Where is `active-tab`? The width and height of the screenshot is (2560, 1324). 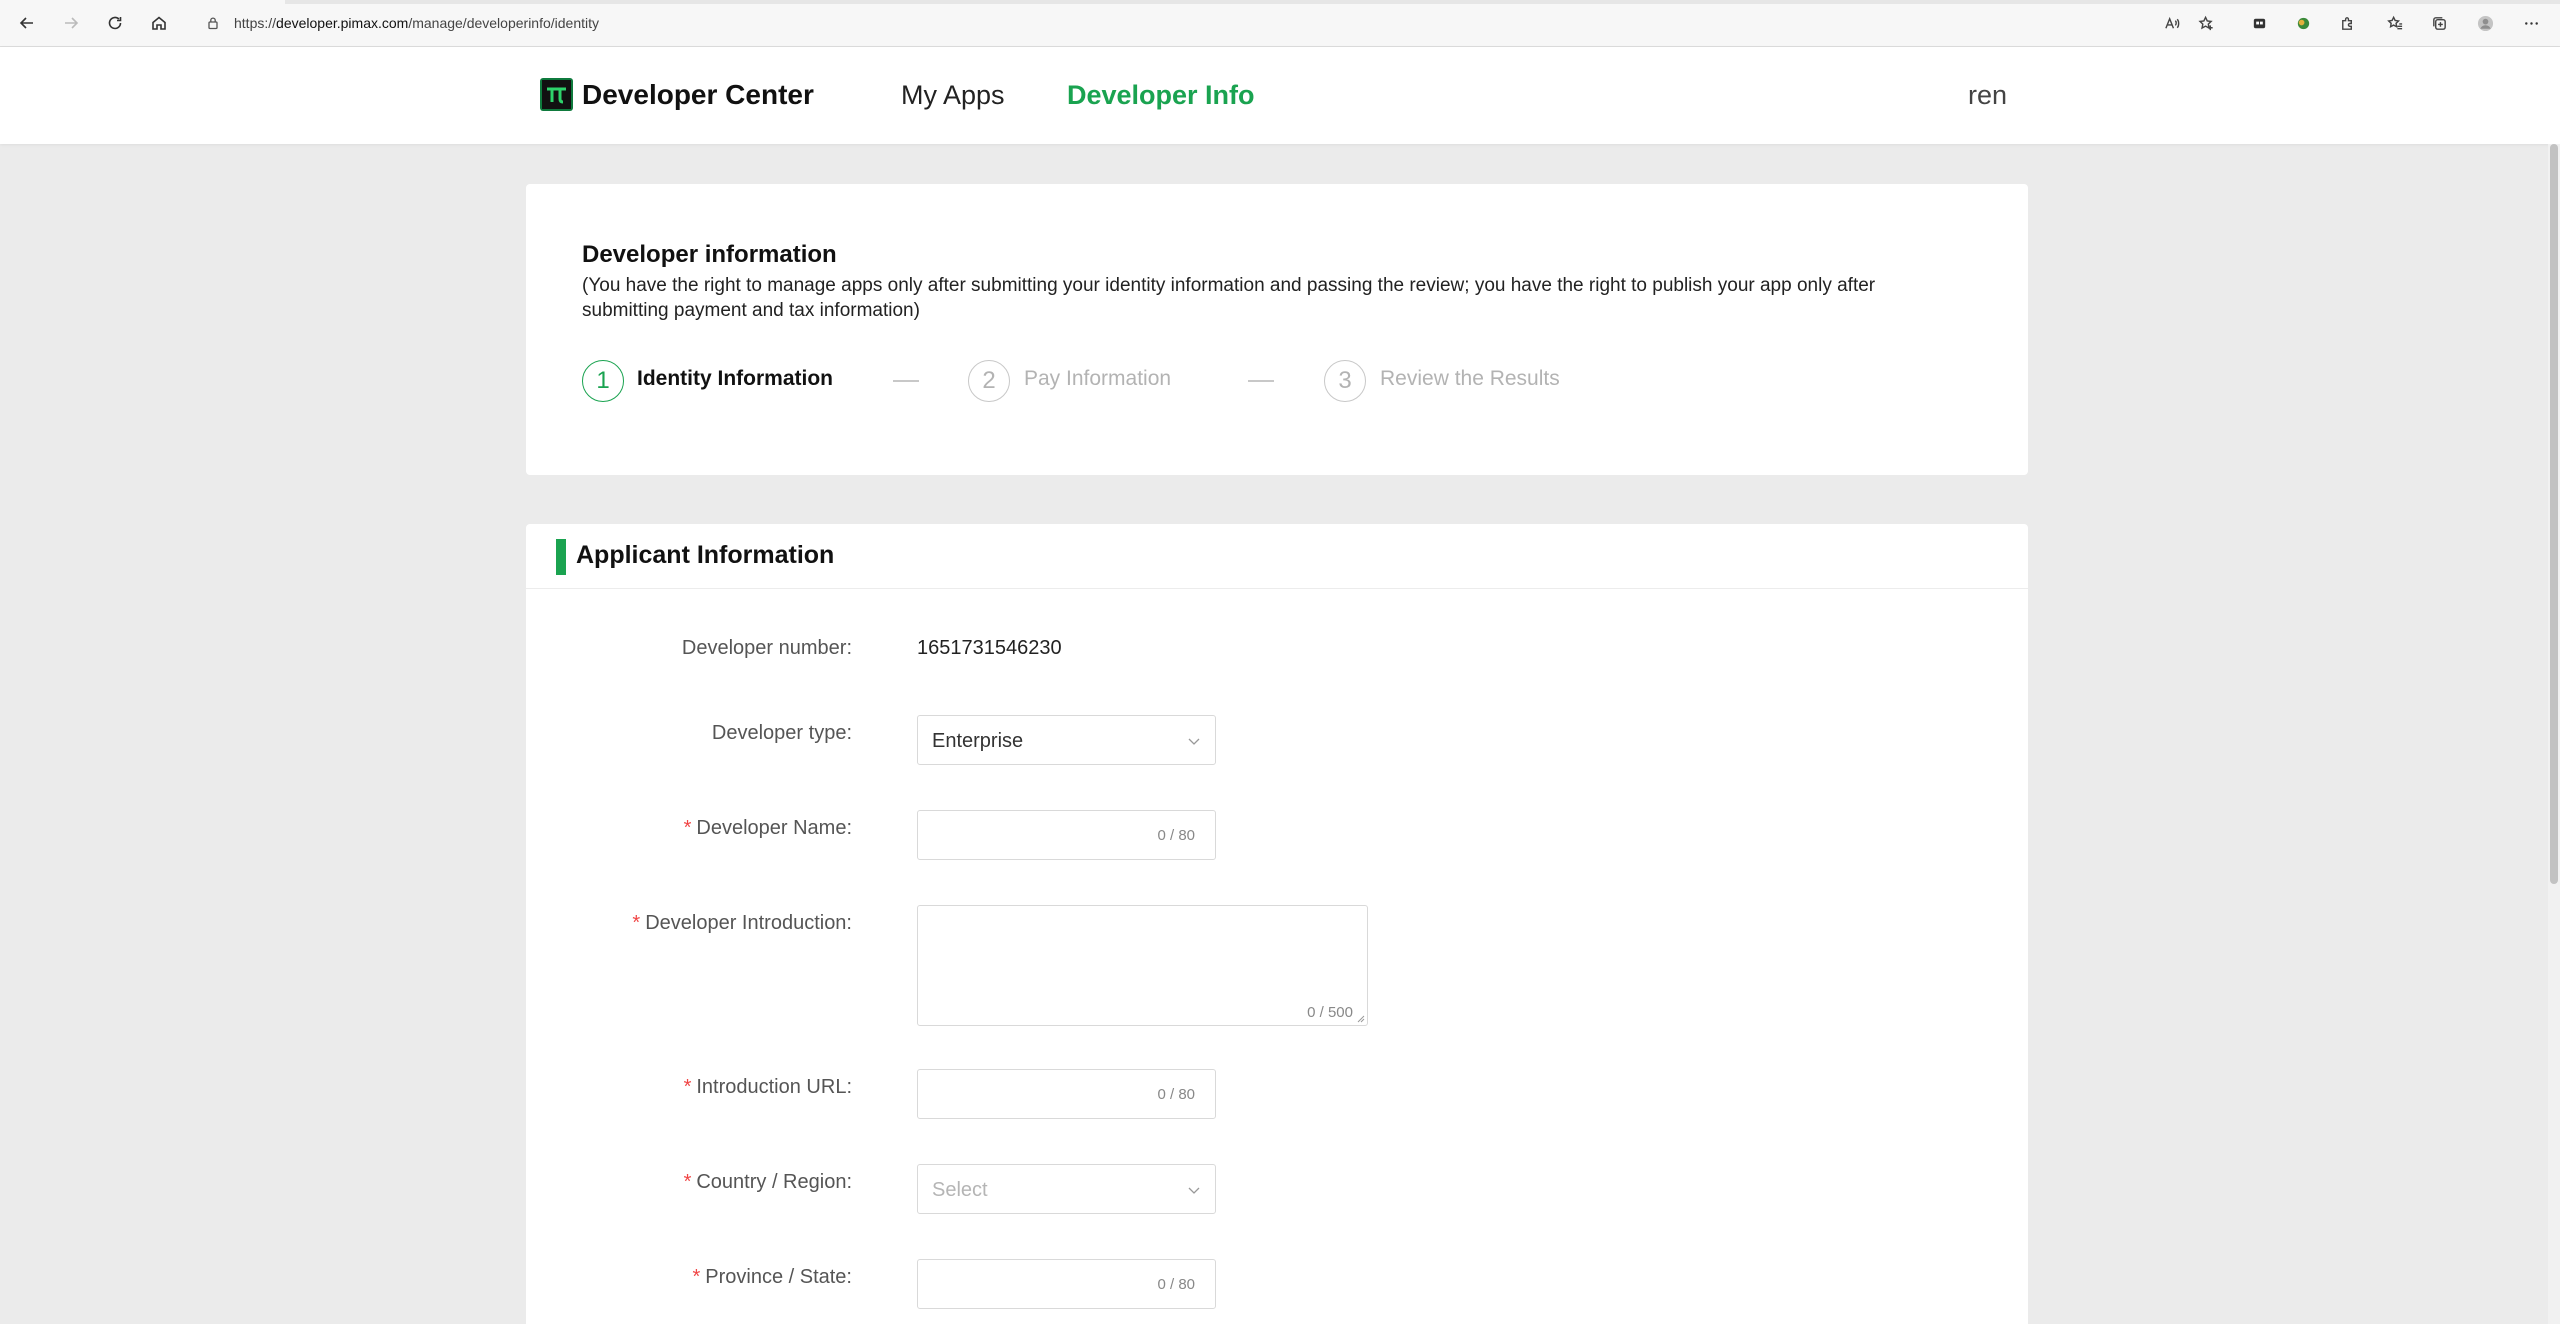
active-tab is located at coordinates (142, 2).